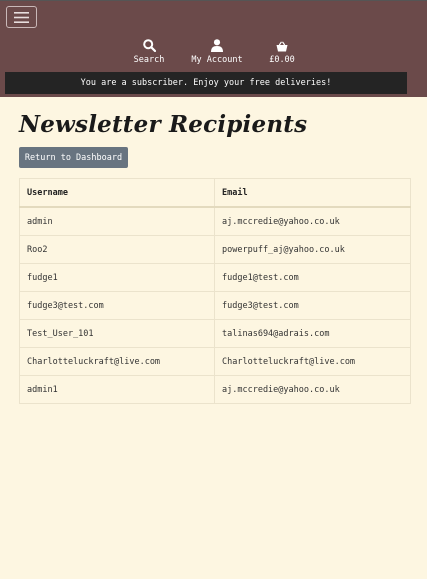 The height and width of the screenshot is (579, 427). What do you see at coordinates (163, 124) in the screenshot?
I see `page-title: Newsletter Recipients` at bounding box center [163, 124].